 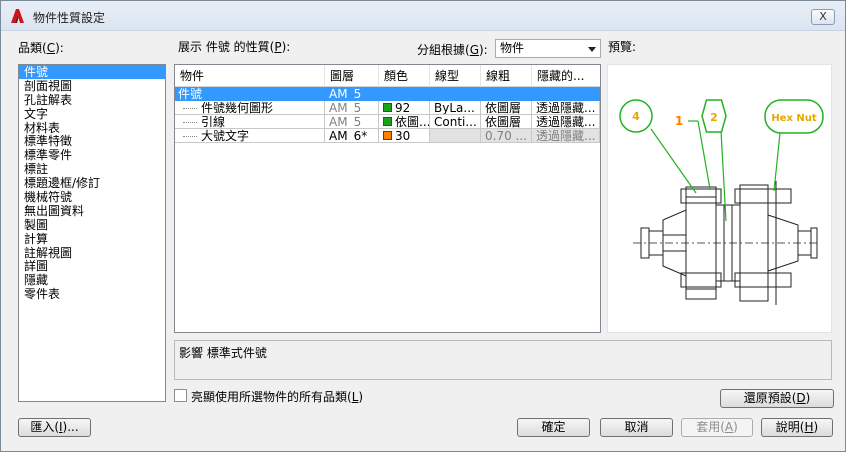 What do you see at coordinates (92, 294) in the screenshot?
I see `category-item: 零件表` at bounding box center [92, 294].